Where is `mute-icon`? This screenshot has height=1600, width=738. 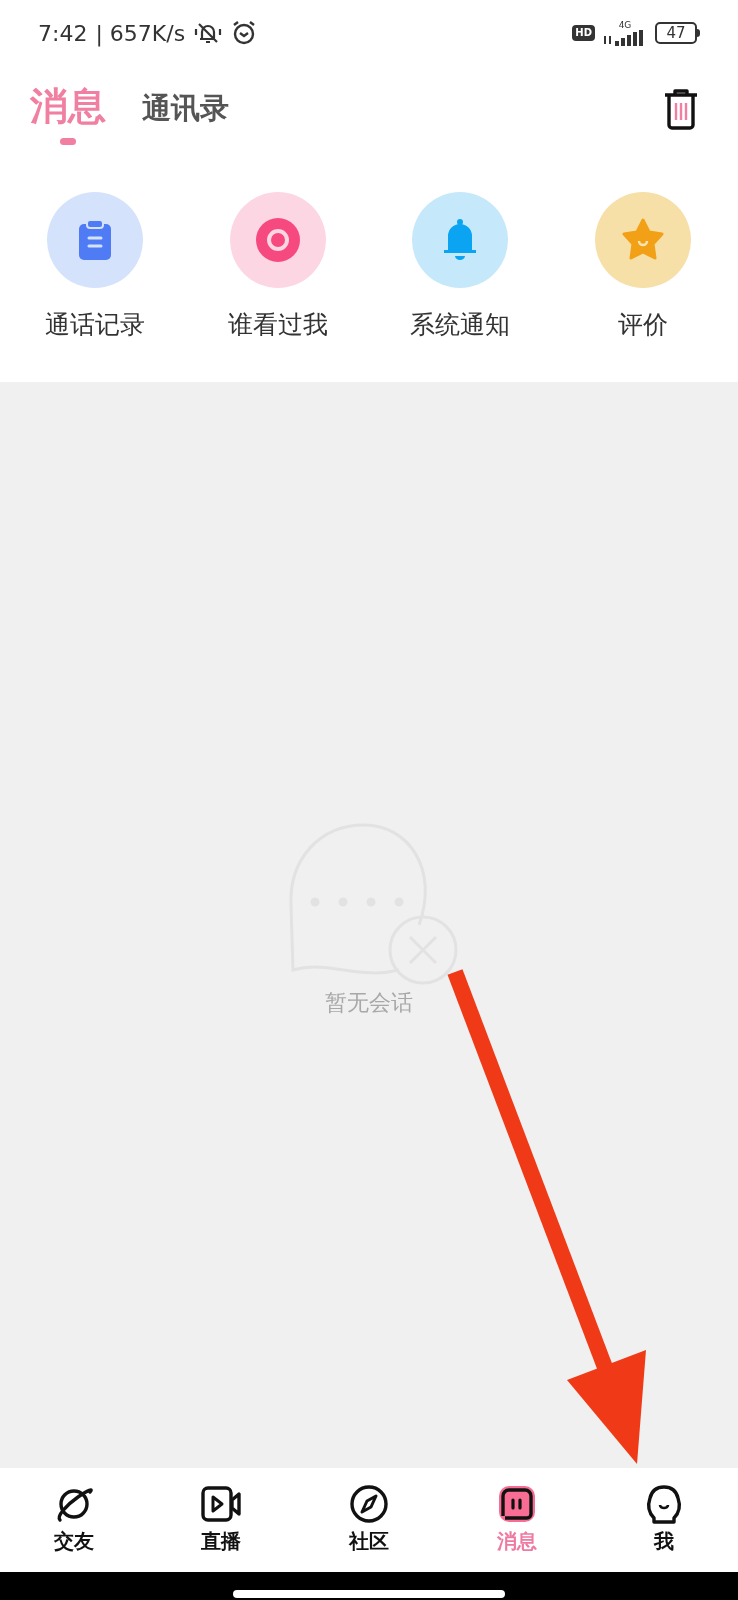
mute-icon is located at coordinates (208, 33).